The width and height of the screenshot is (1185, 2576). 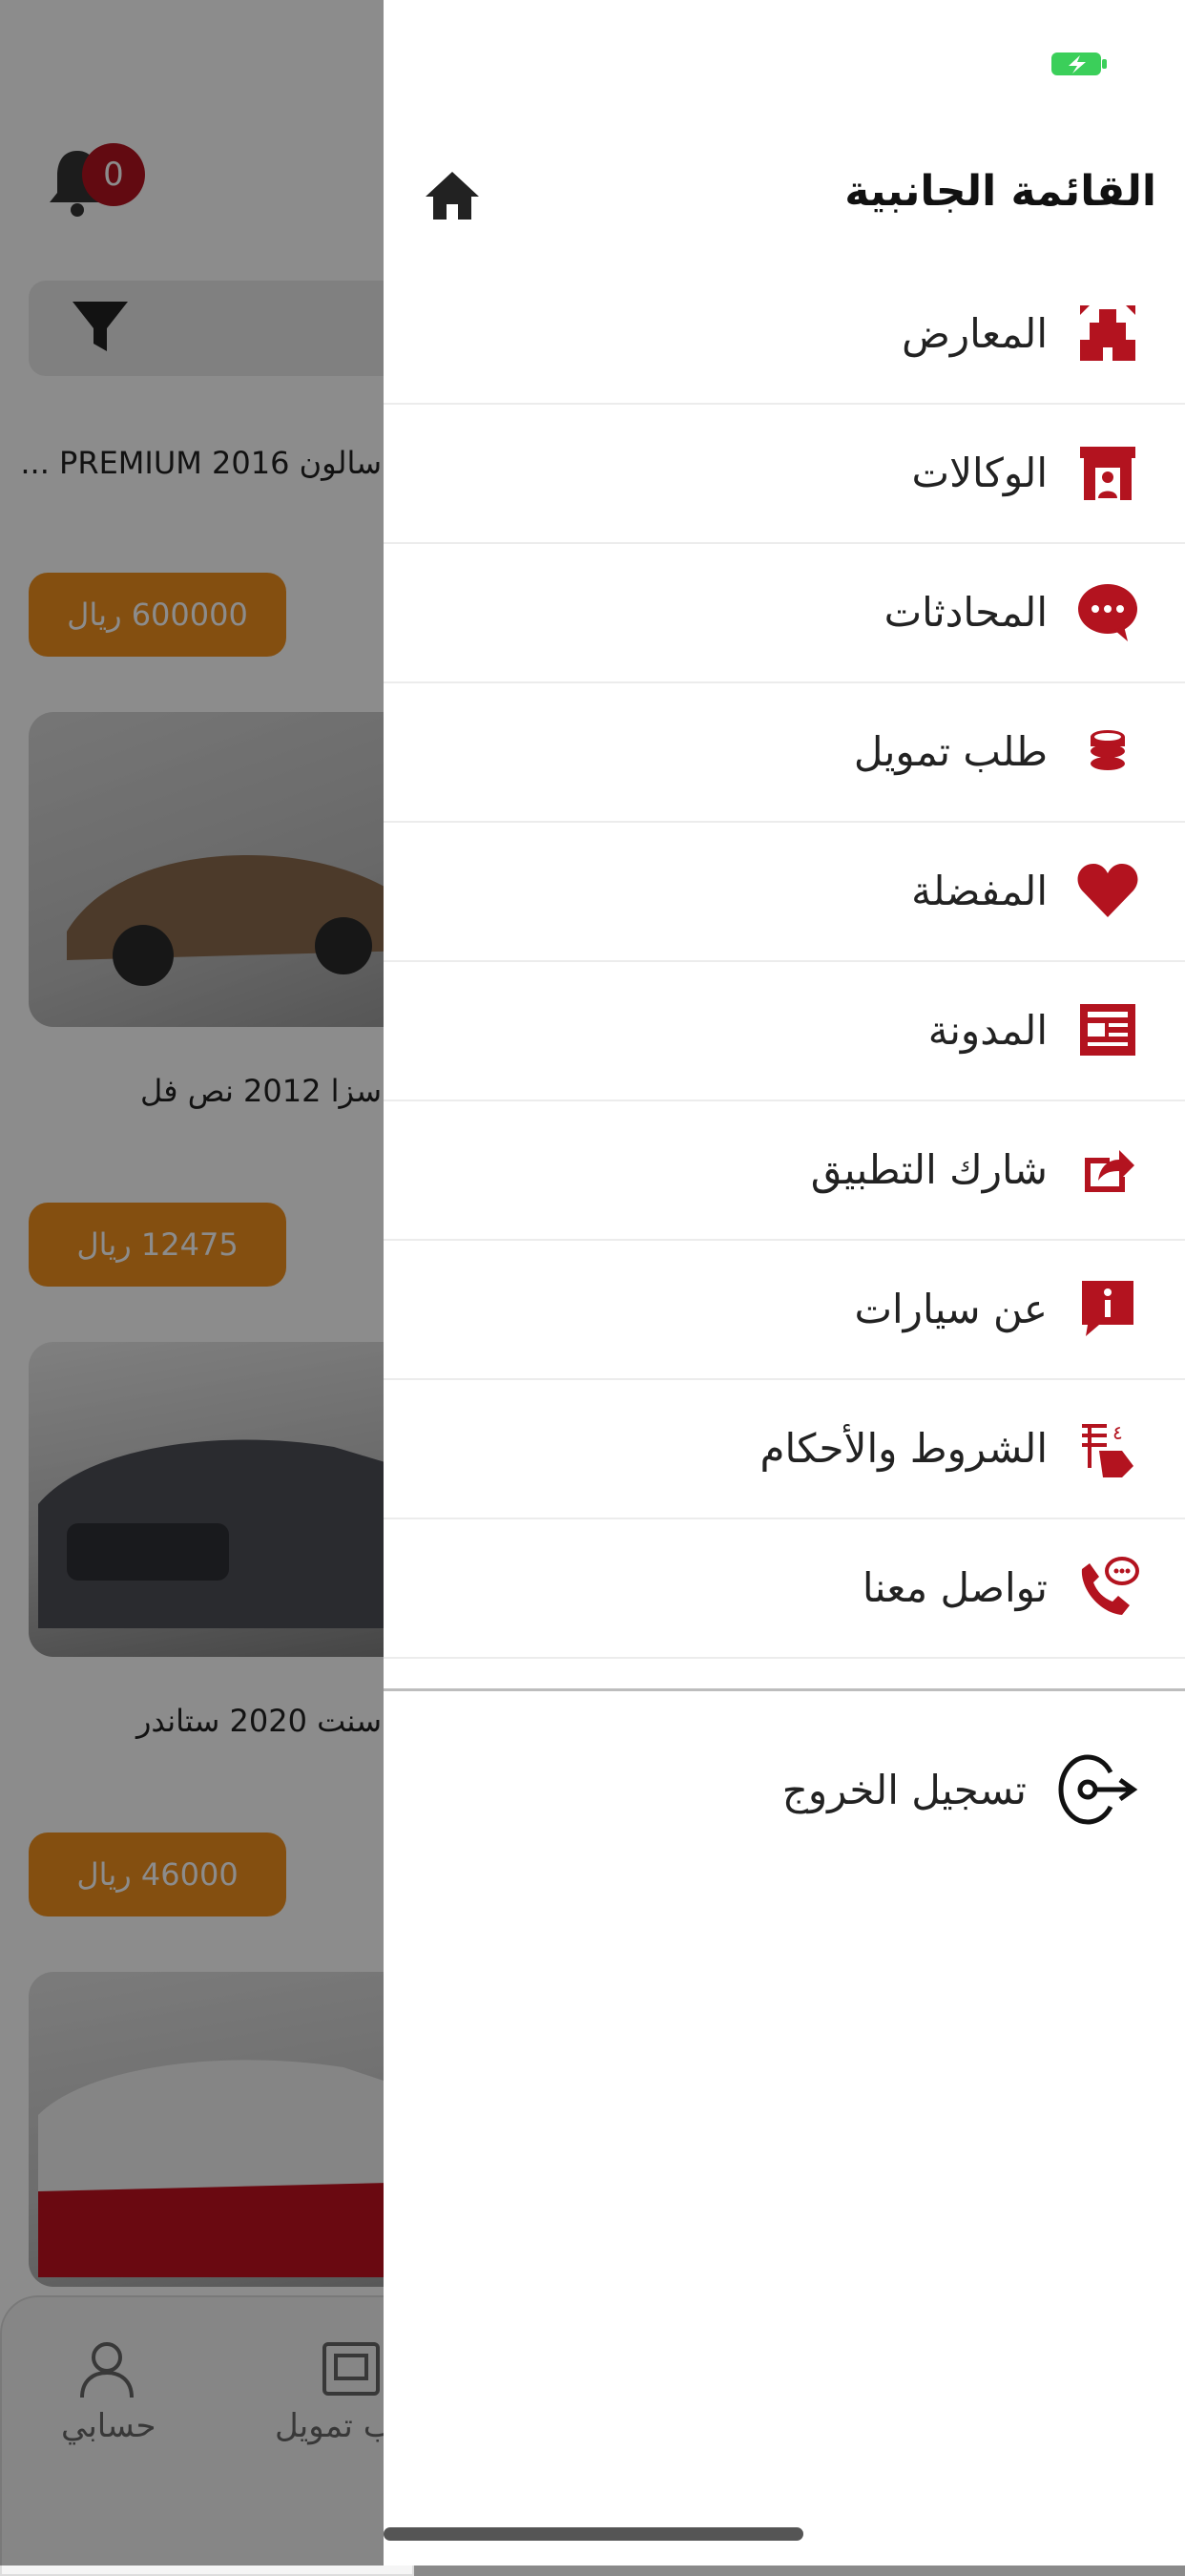 I want to click on menu-item-label: الوكالات, so click(x=979, y=472).